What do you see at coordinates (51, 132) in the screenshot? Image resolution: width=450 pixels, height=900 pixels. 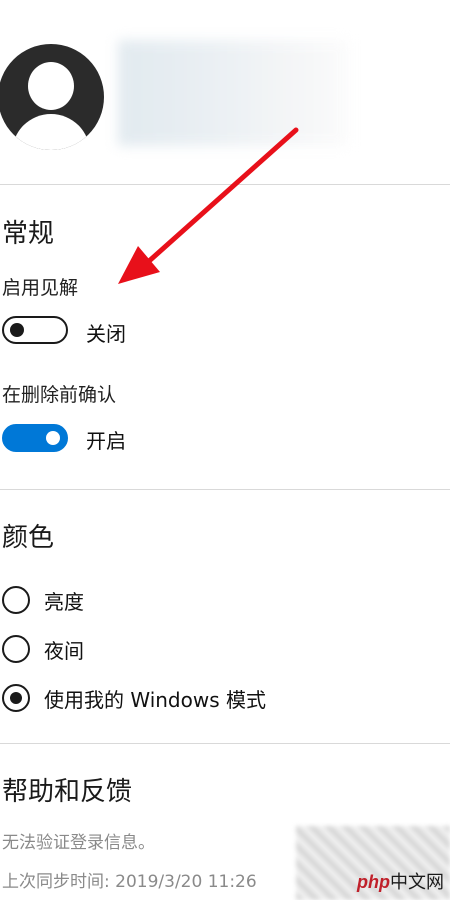 I see `avatar-body-shape` at bounding box center [51, 132].